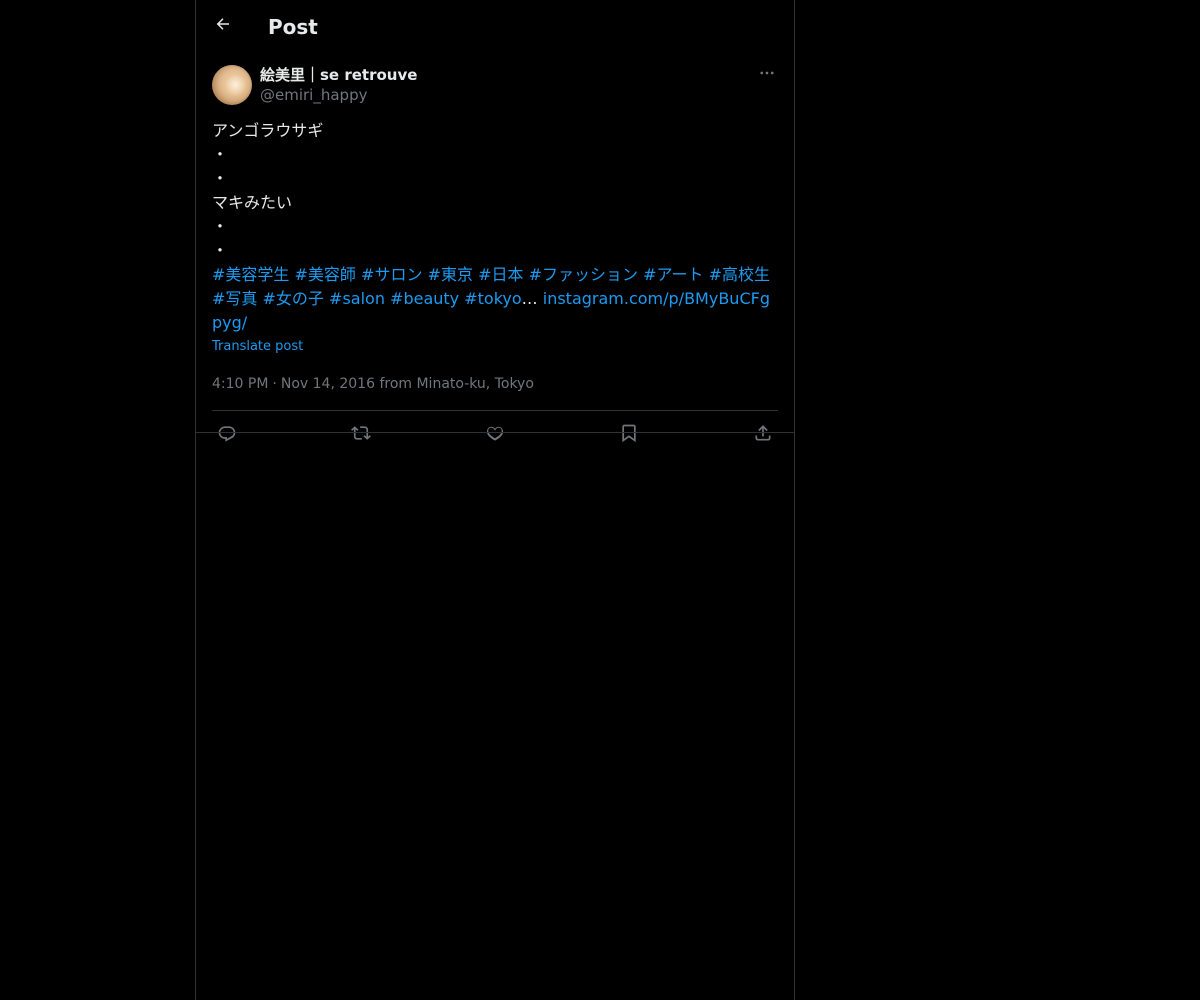 The image size is (1200, 1000). What do you see at coordinates (500, 274) in the screenshot?
I see `hashtag-link: #日本` at bounding box center [500, 274].